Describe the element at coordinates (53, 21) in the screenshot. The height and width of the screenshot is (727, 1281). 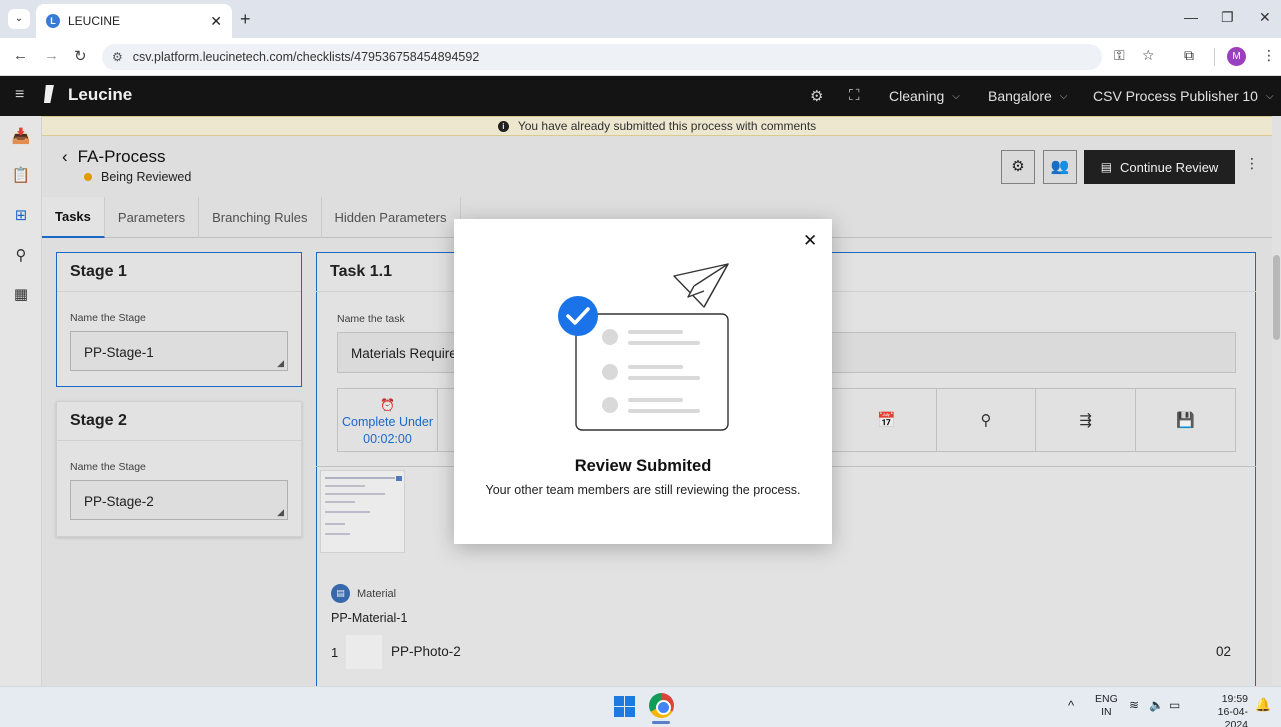
I see `favicon-icon: L` at that location.